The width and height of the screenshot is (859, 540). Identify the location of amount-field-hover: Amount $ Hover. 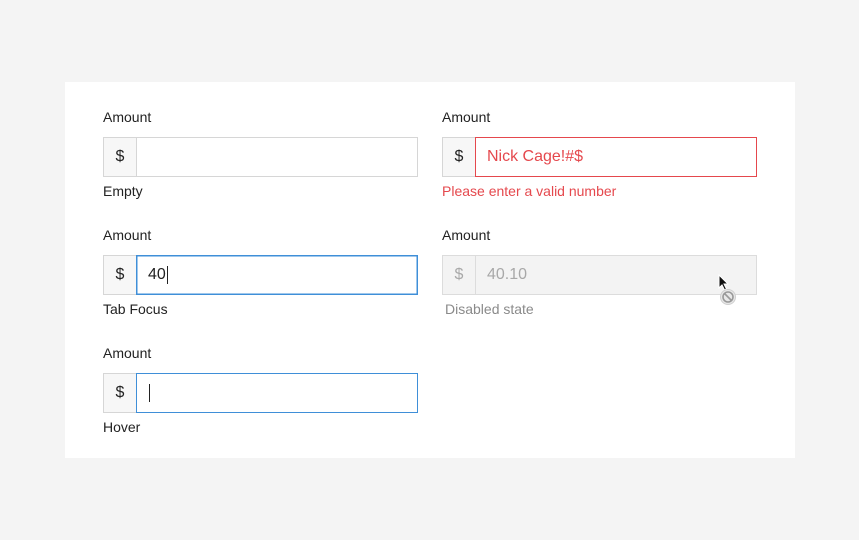
(260, 390).